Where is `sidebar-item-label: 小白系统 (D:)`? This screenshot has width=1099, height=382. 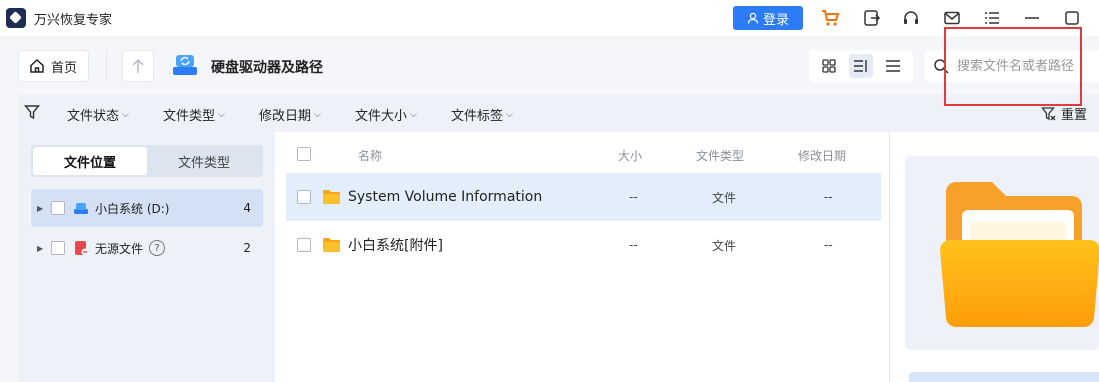
sidebar-item-label: 小白系统 (D:) is located at coordinates (132, 208).